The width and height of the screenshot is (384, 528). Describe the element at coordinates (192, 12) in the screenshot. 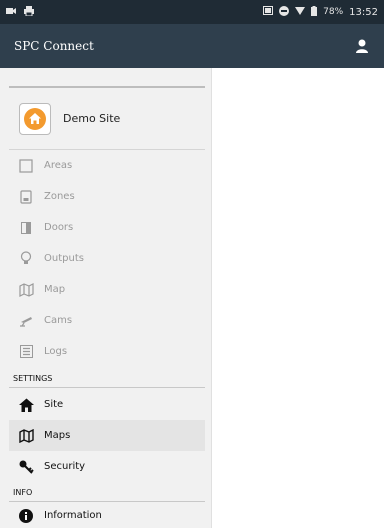

I see `status-bar: 78% 13:52` at that location.